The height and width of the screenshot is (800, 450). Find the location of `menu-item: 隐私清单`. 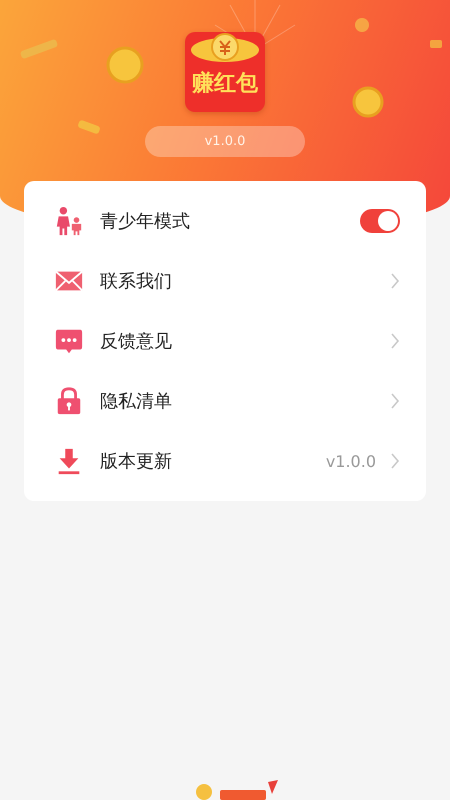

menu-item: 隐私清单 is located at coordinates (225, 401).